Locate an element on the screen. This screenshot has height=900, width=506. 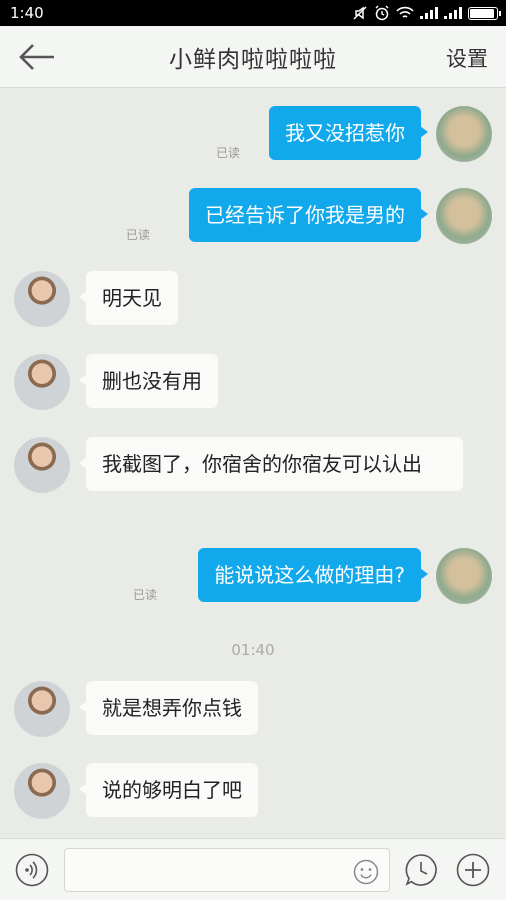
voice-button is located at coordinates (32, 870).